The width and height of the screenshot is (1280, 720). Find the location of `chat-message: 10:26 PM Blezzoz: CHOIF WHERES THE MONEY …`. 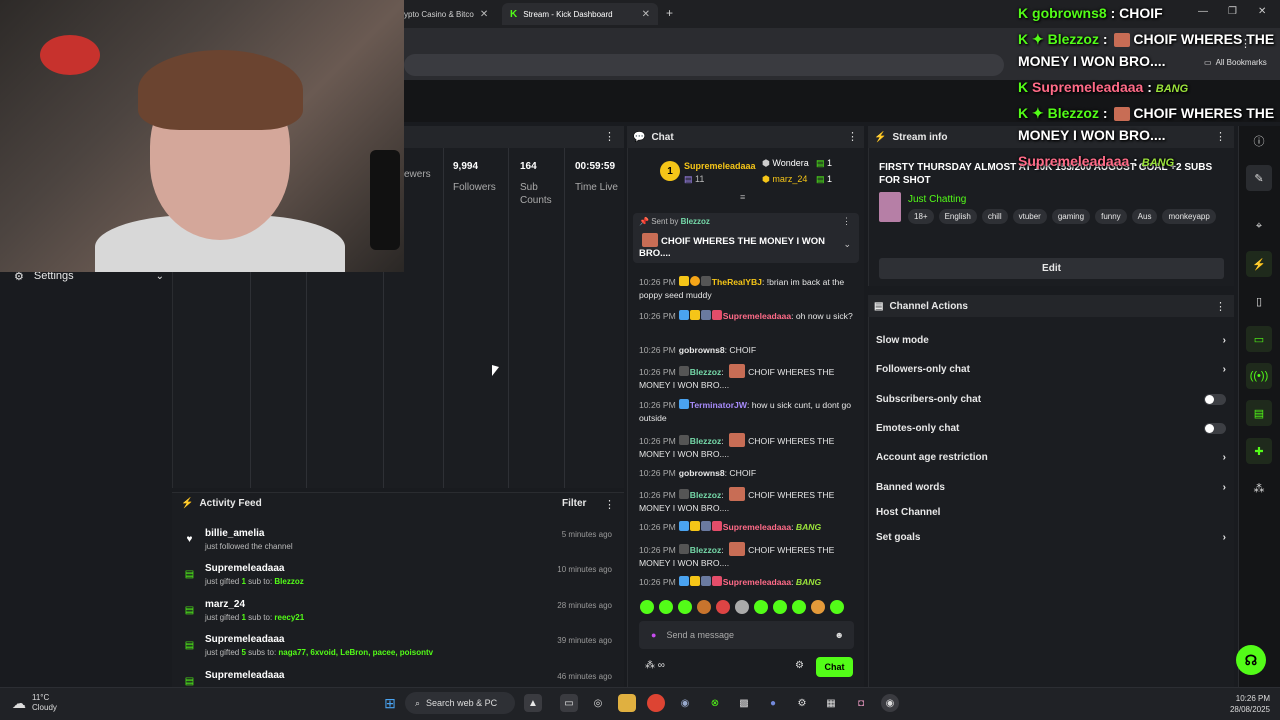

chat-message: 10:26 PM Blezzoz: CHOIF WHERES THE MONEY … is located at coordinates (746, 501).